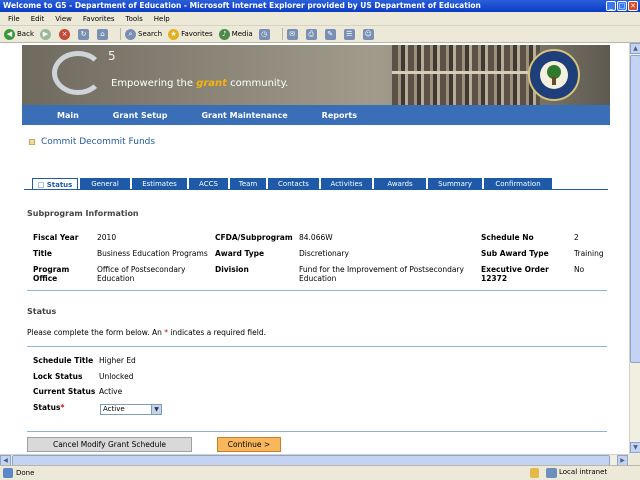 The image size is (640, 480). Describe the element at coordinates (551, 473) in the screenshot. I see `intranet-icon` at that location.